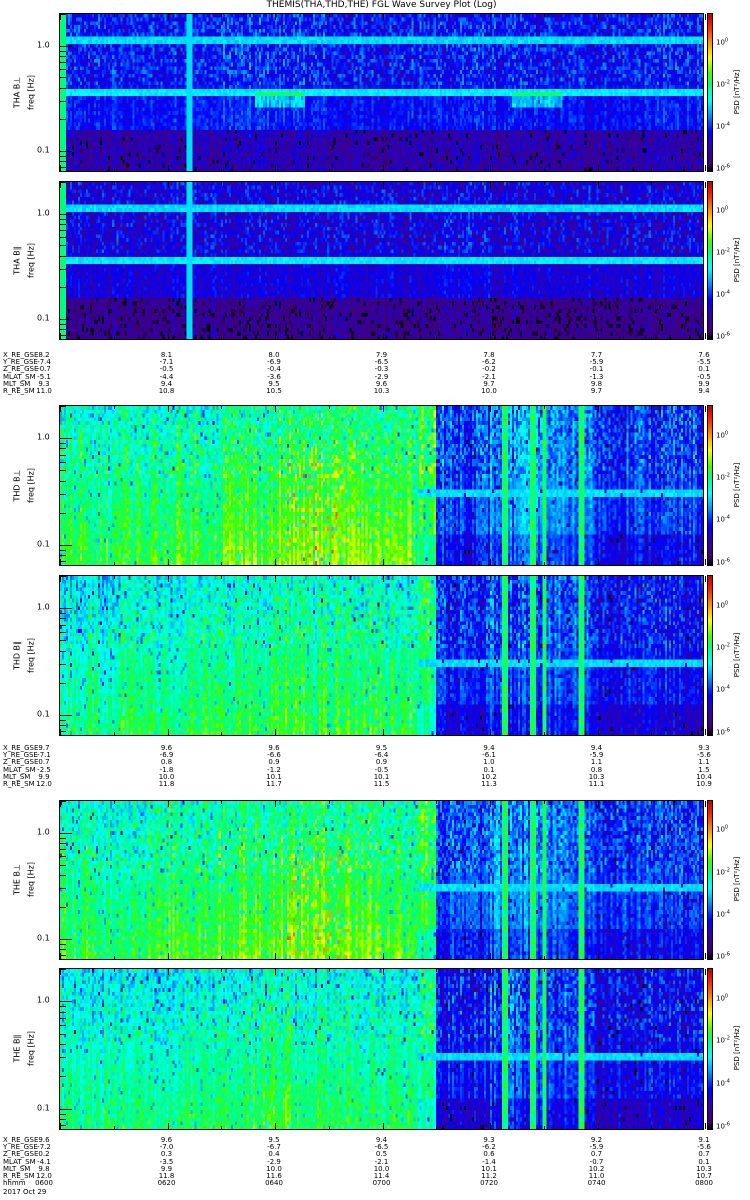 The width and height of the screenshot is (750, 1200). Describe the element at coordinates (722, 42) in the screenshot. I see `colorbar-tick-label: 100` at that location.